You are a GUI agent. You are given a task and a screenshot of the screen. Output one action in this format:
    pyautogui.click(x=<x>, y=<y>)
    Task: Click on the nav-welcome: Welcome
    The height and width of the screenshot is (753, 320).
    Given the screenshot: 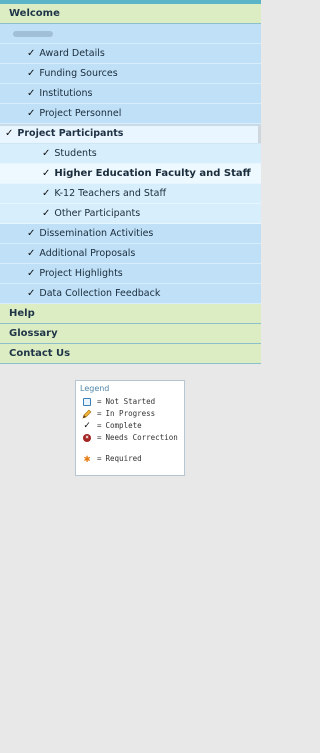 What is the action you would take?
    pyautogui.click(x=130, y=14)
    